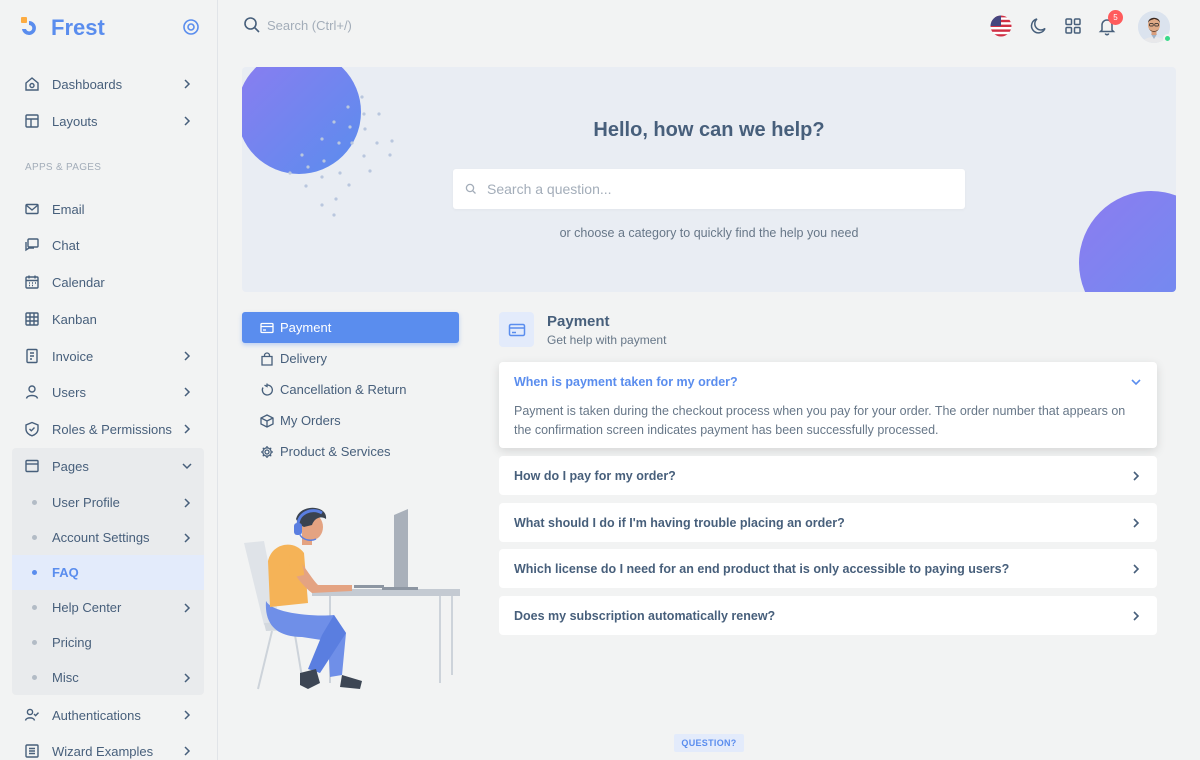 The height and width of the screenshot is (760, 1200). I want to click on brand-name: Frest, so click(78, 27).